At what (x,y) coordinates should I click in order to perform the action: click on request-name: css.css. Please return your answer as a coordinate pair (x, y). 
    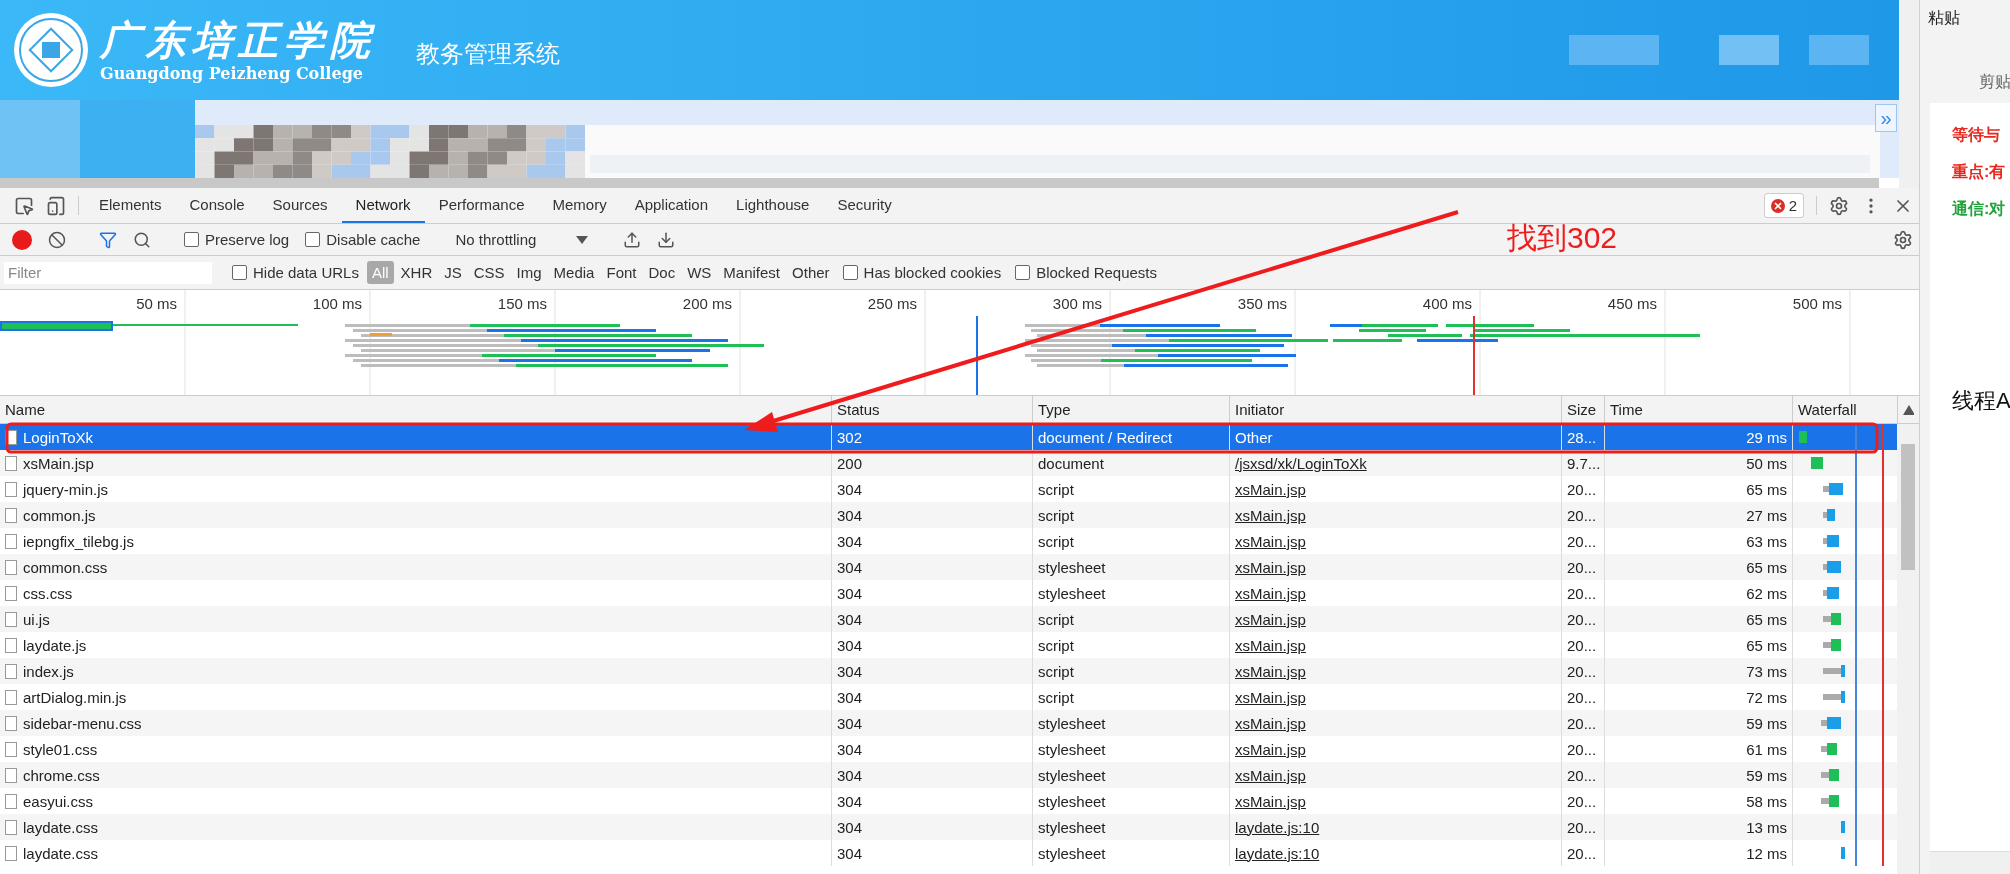
    Looking at the image, I should click on (48, 593).